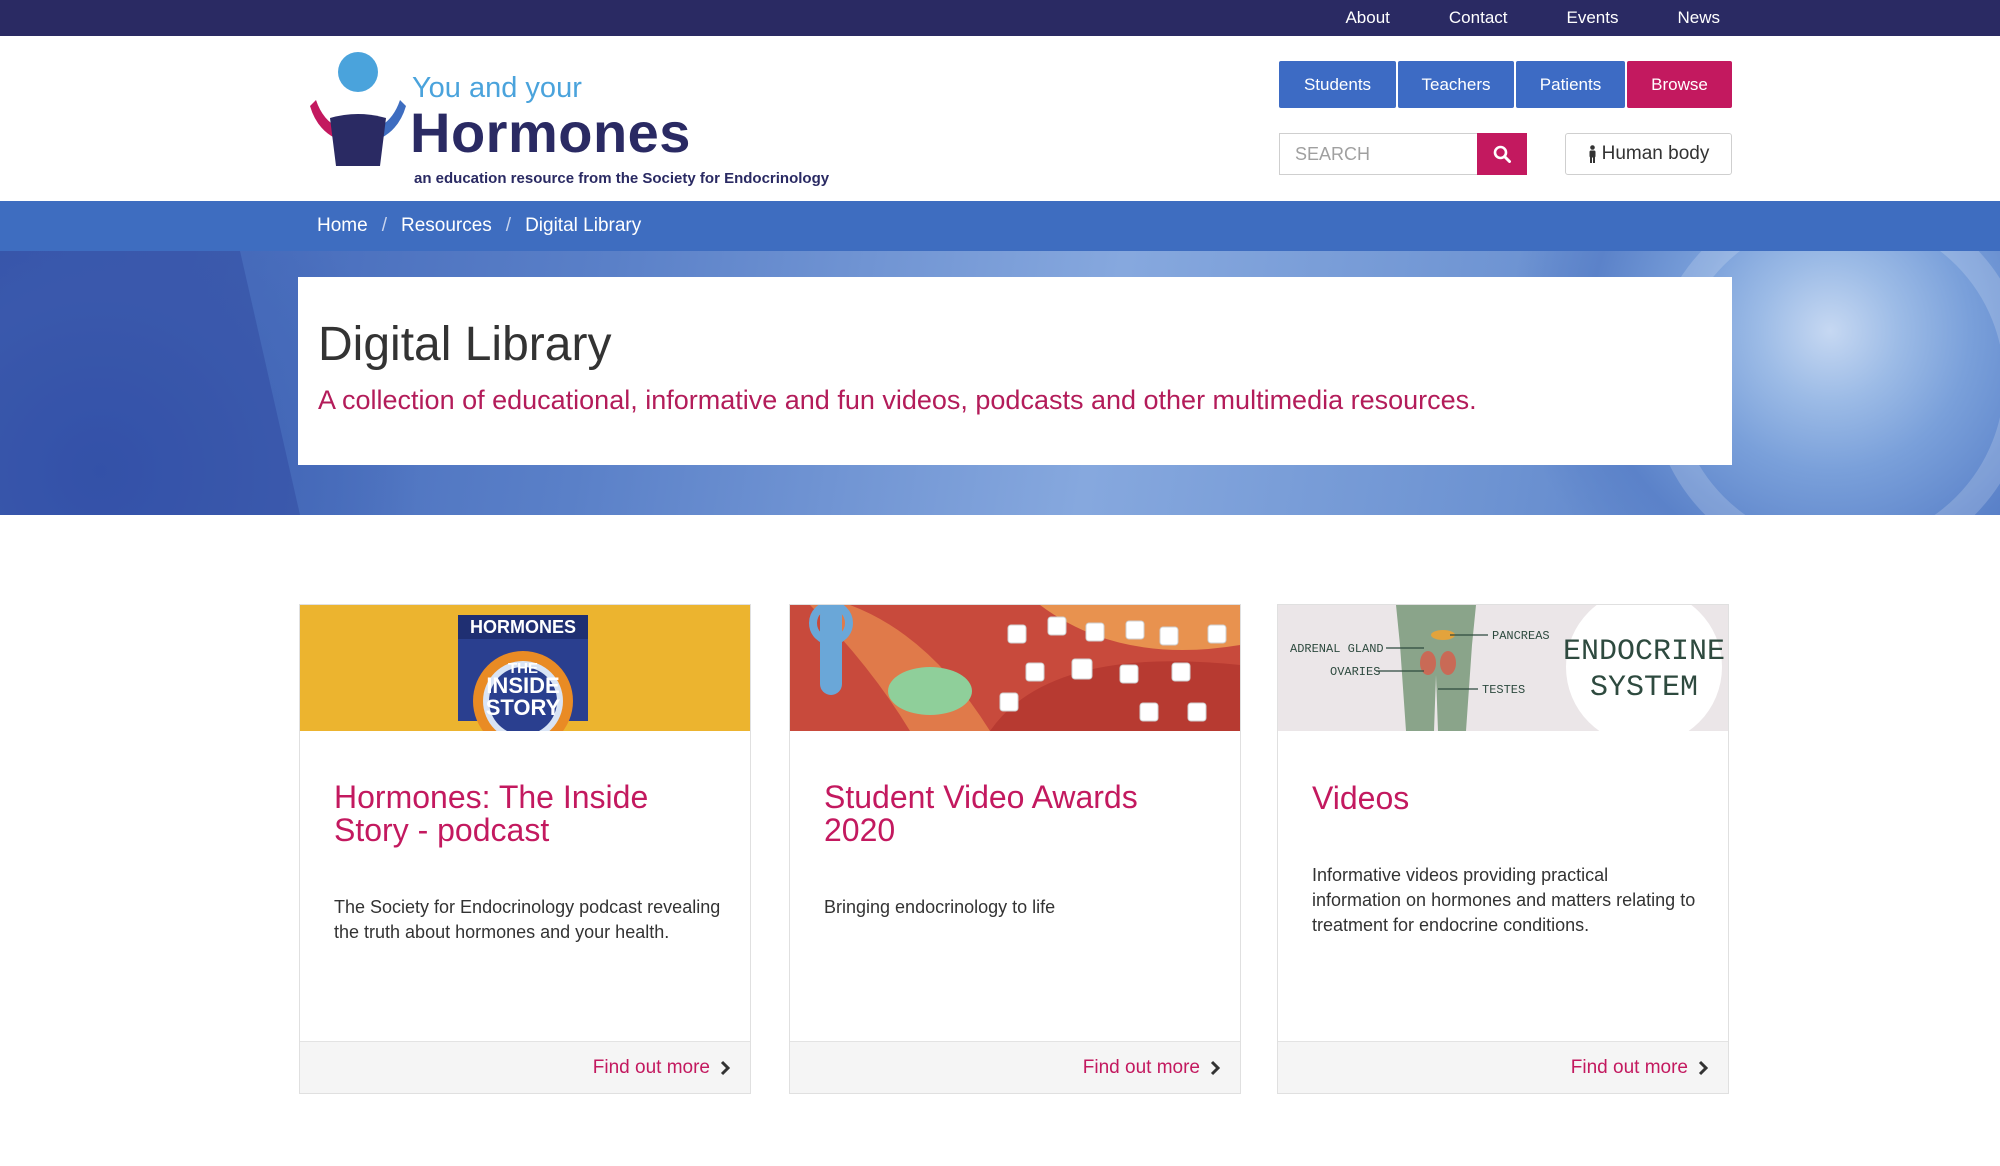 The height and width of the screenshot is (1166, 2000). I want to click on thumb-badge-line: SYSTEM, so click(1644, 688).